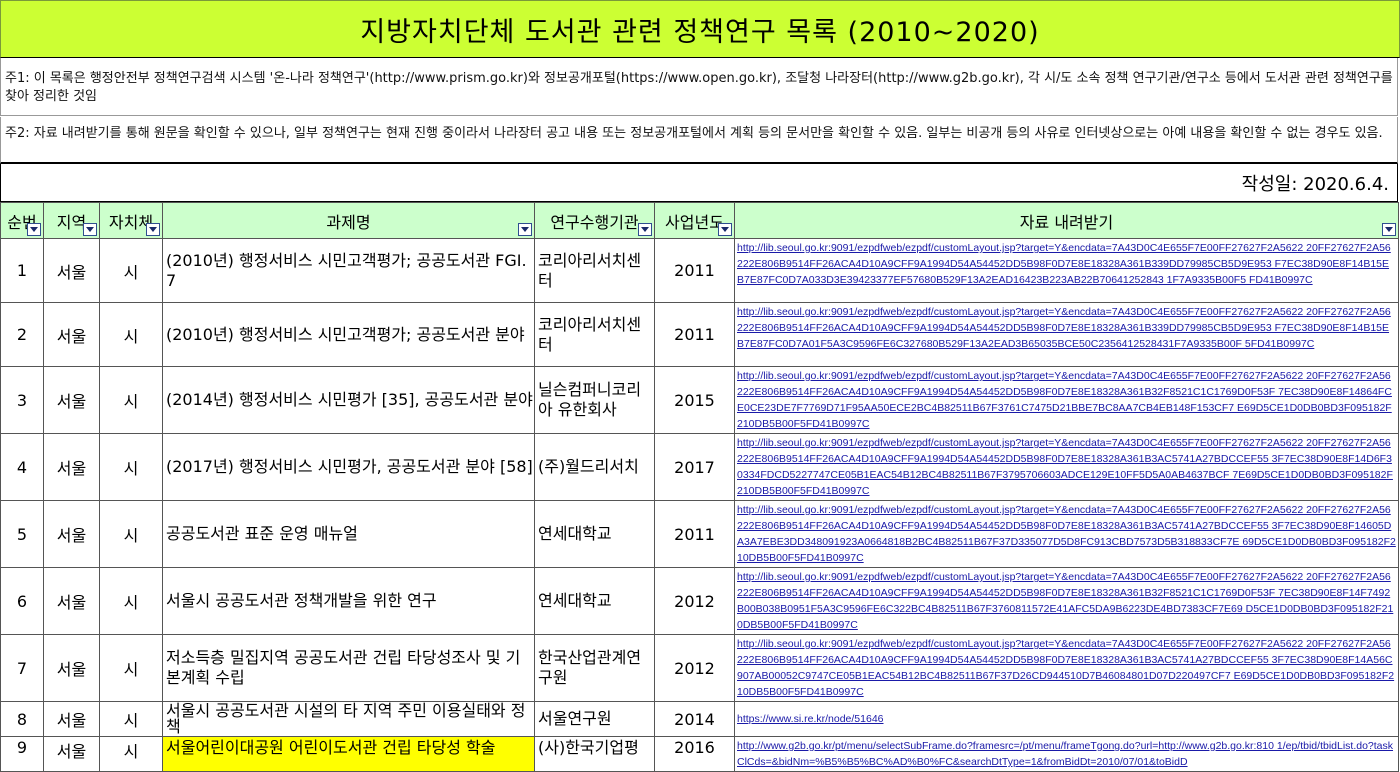 The width and height of the screenshot is (1400, 772). I want to click on header-region: 지역, so click(71, 220).